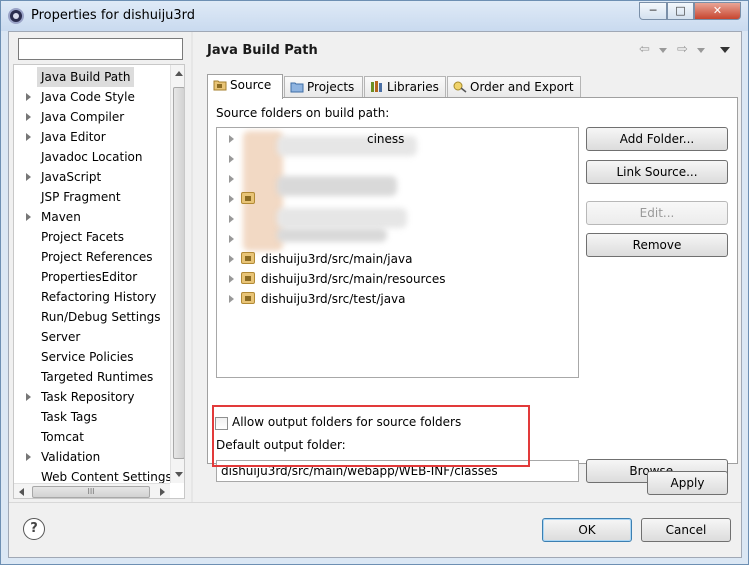 The image size is (749, 565). I want to click on remove-button: Remove, so click(657, 245).